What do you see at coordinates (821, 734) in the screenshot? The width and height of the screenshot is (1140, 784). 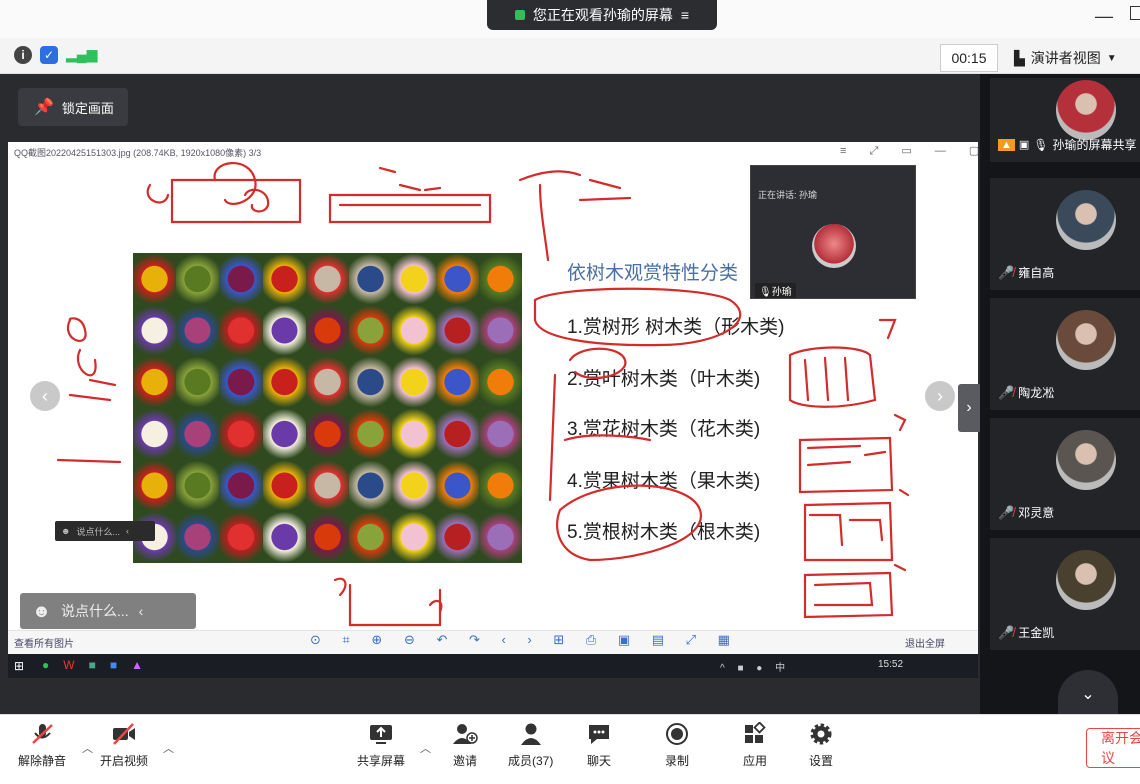 I see `gear-icon` at bounding box center [821, 734].